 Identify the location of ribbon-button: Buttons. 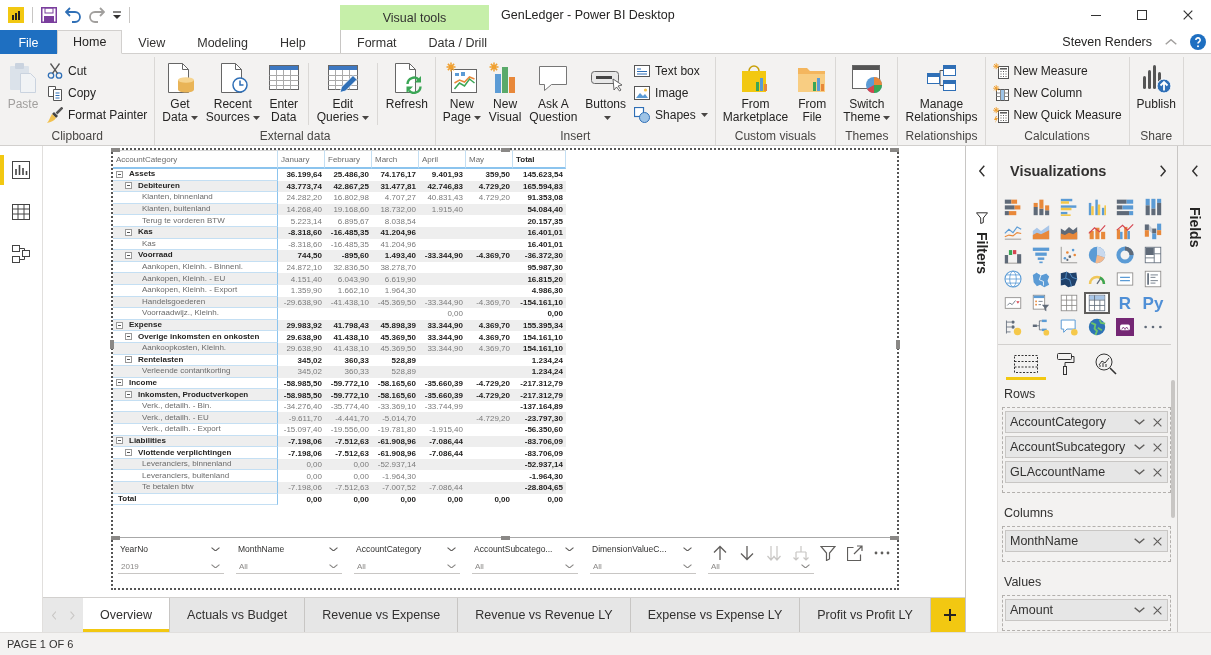
(606, 92).